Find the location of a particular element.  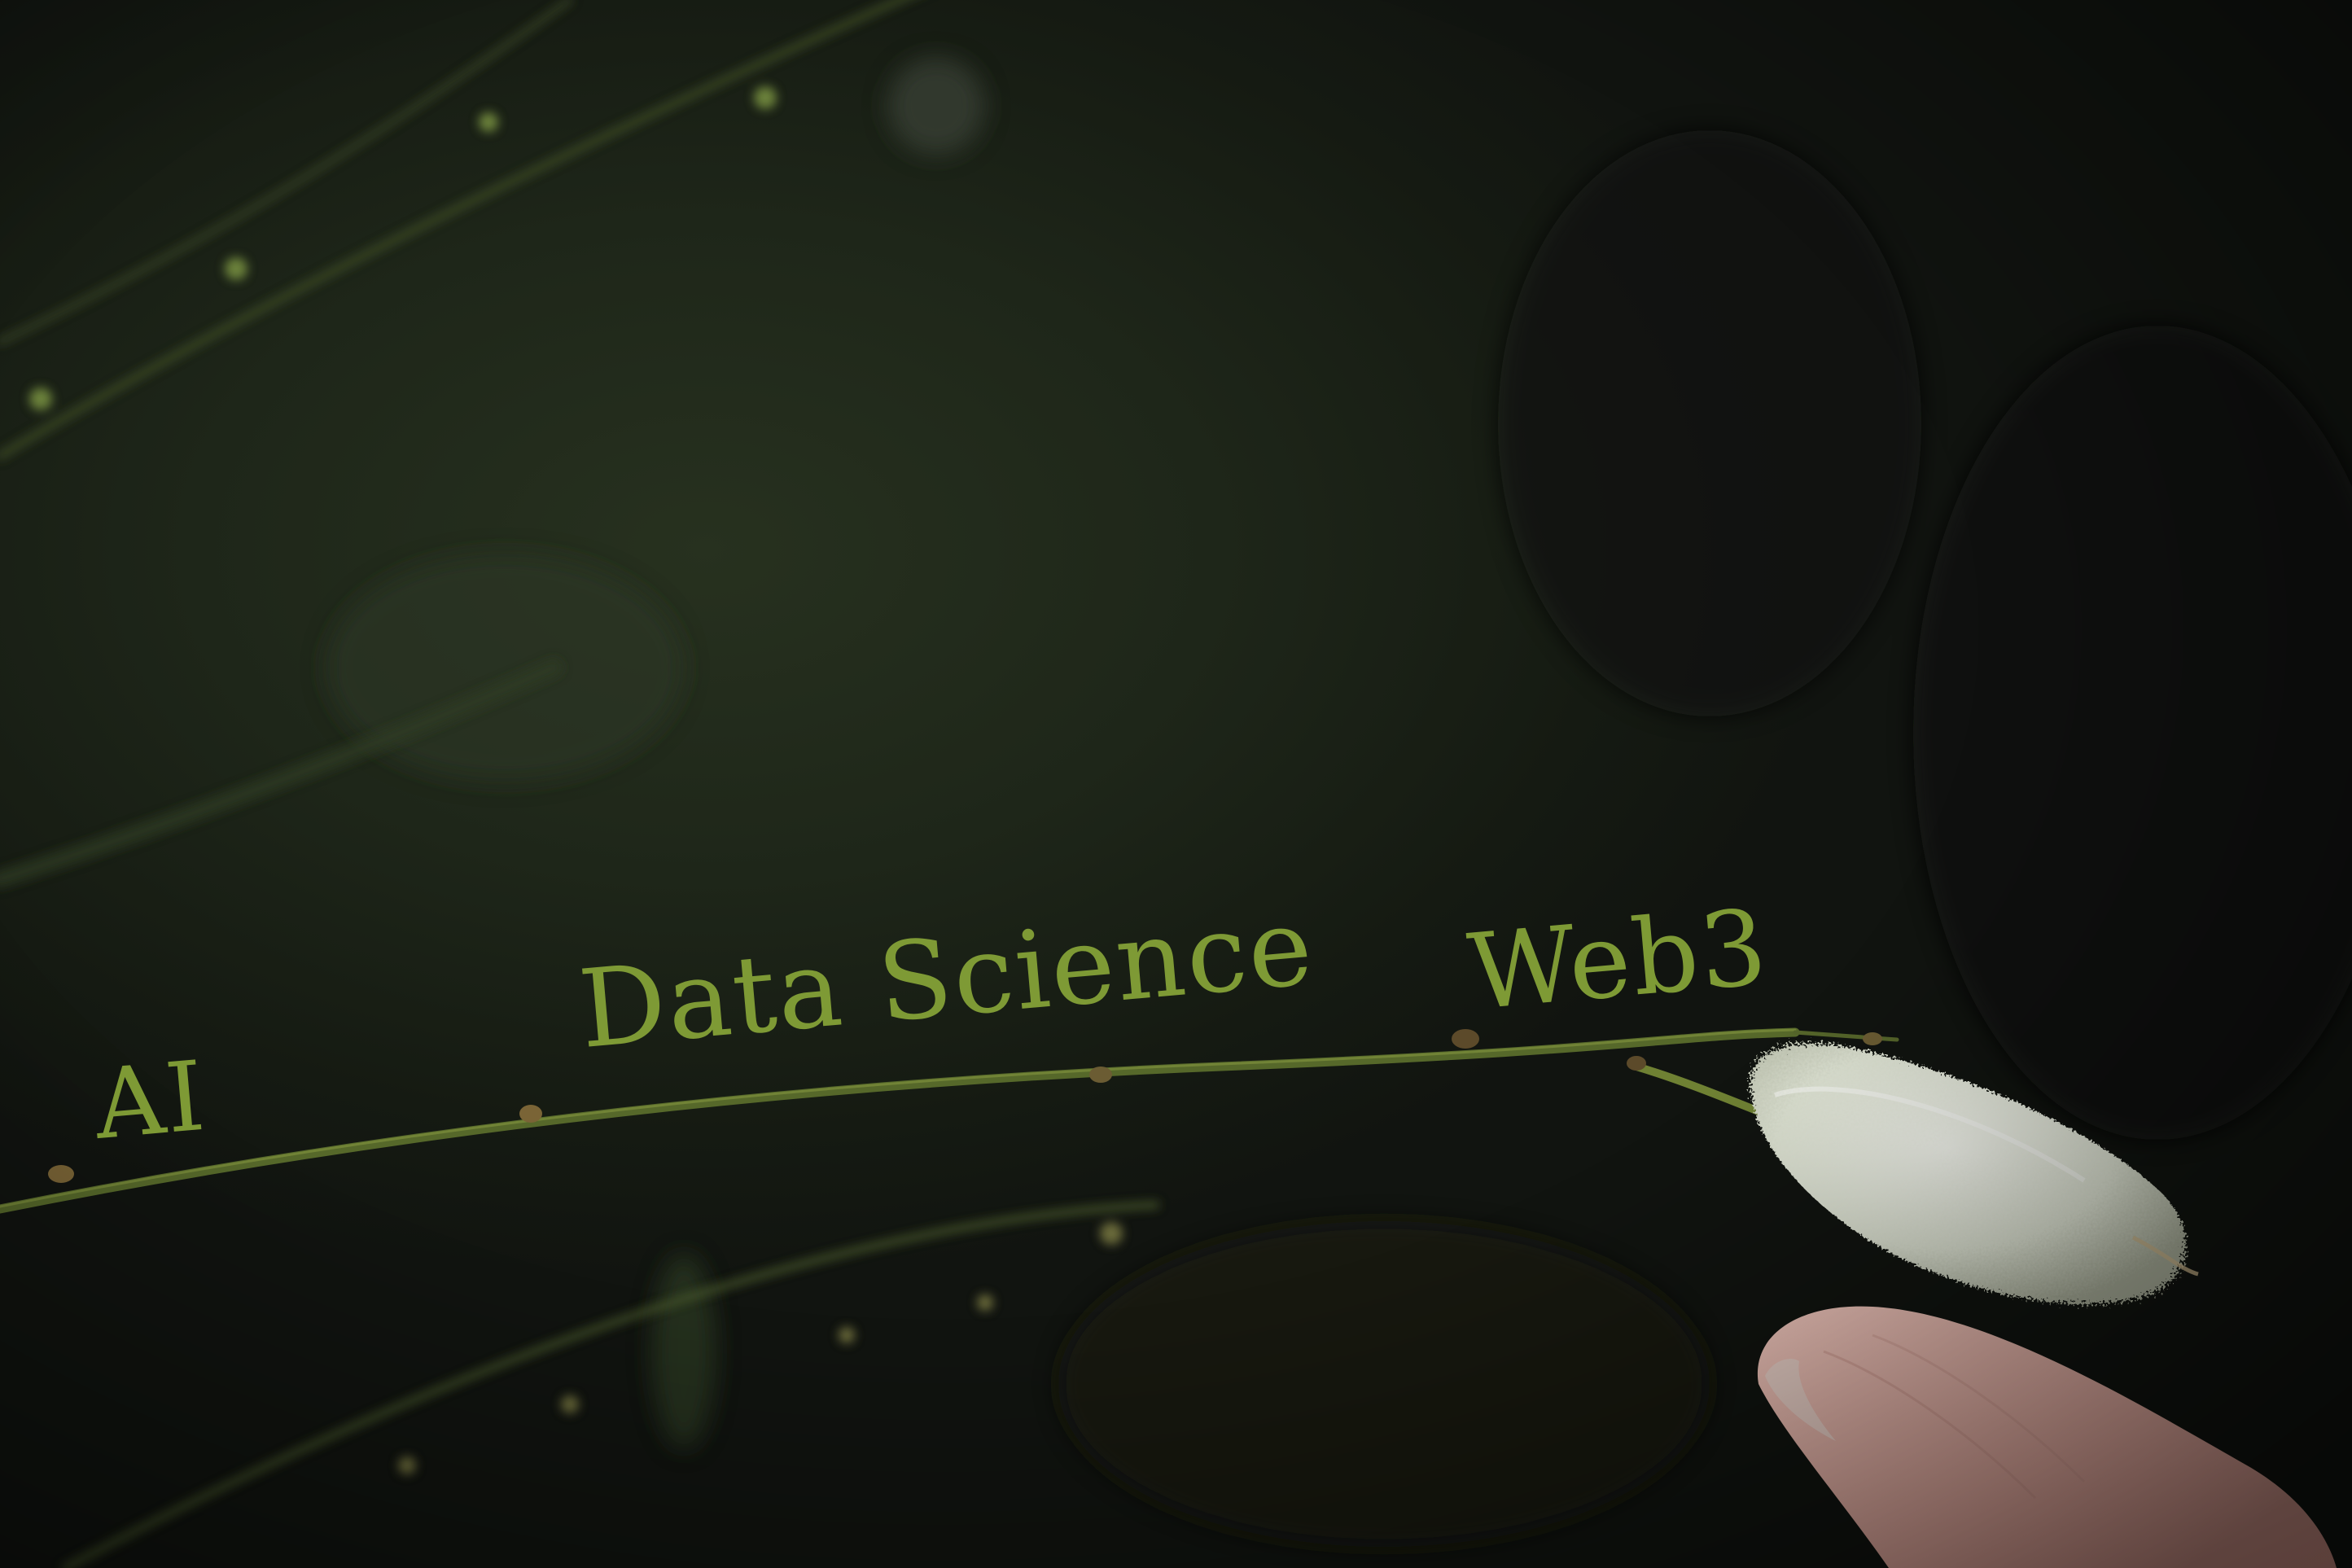

label-ai: AI is located at coordinates (150, 1100).